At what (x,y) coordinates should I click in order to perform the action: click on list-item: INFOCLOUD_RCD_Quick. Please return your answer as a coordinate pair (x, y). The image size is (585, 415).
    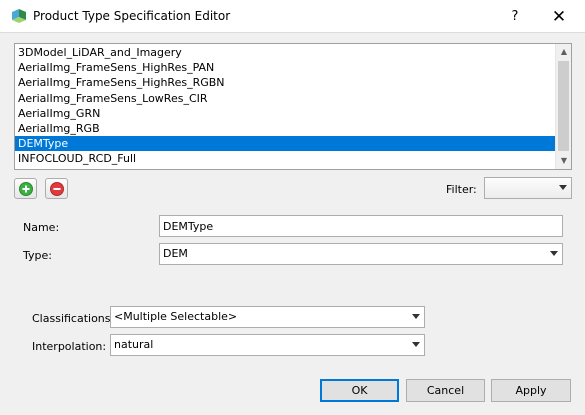
    Looking at the image, I should click on (285, 168).